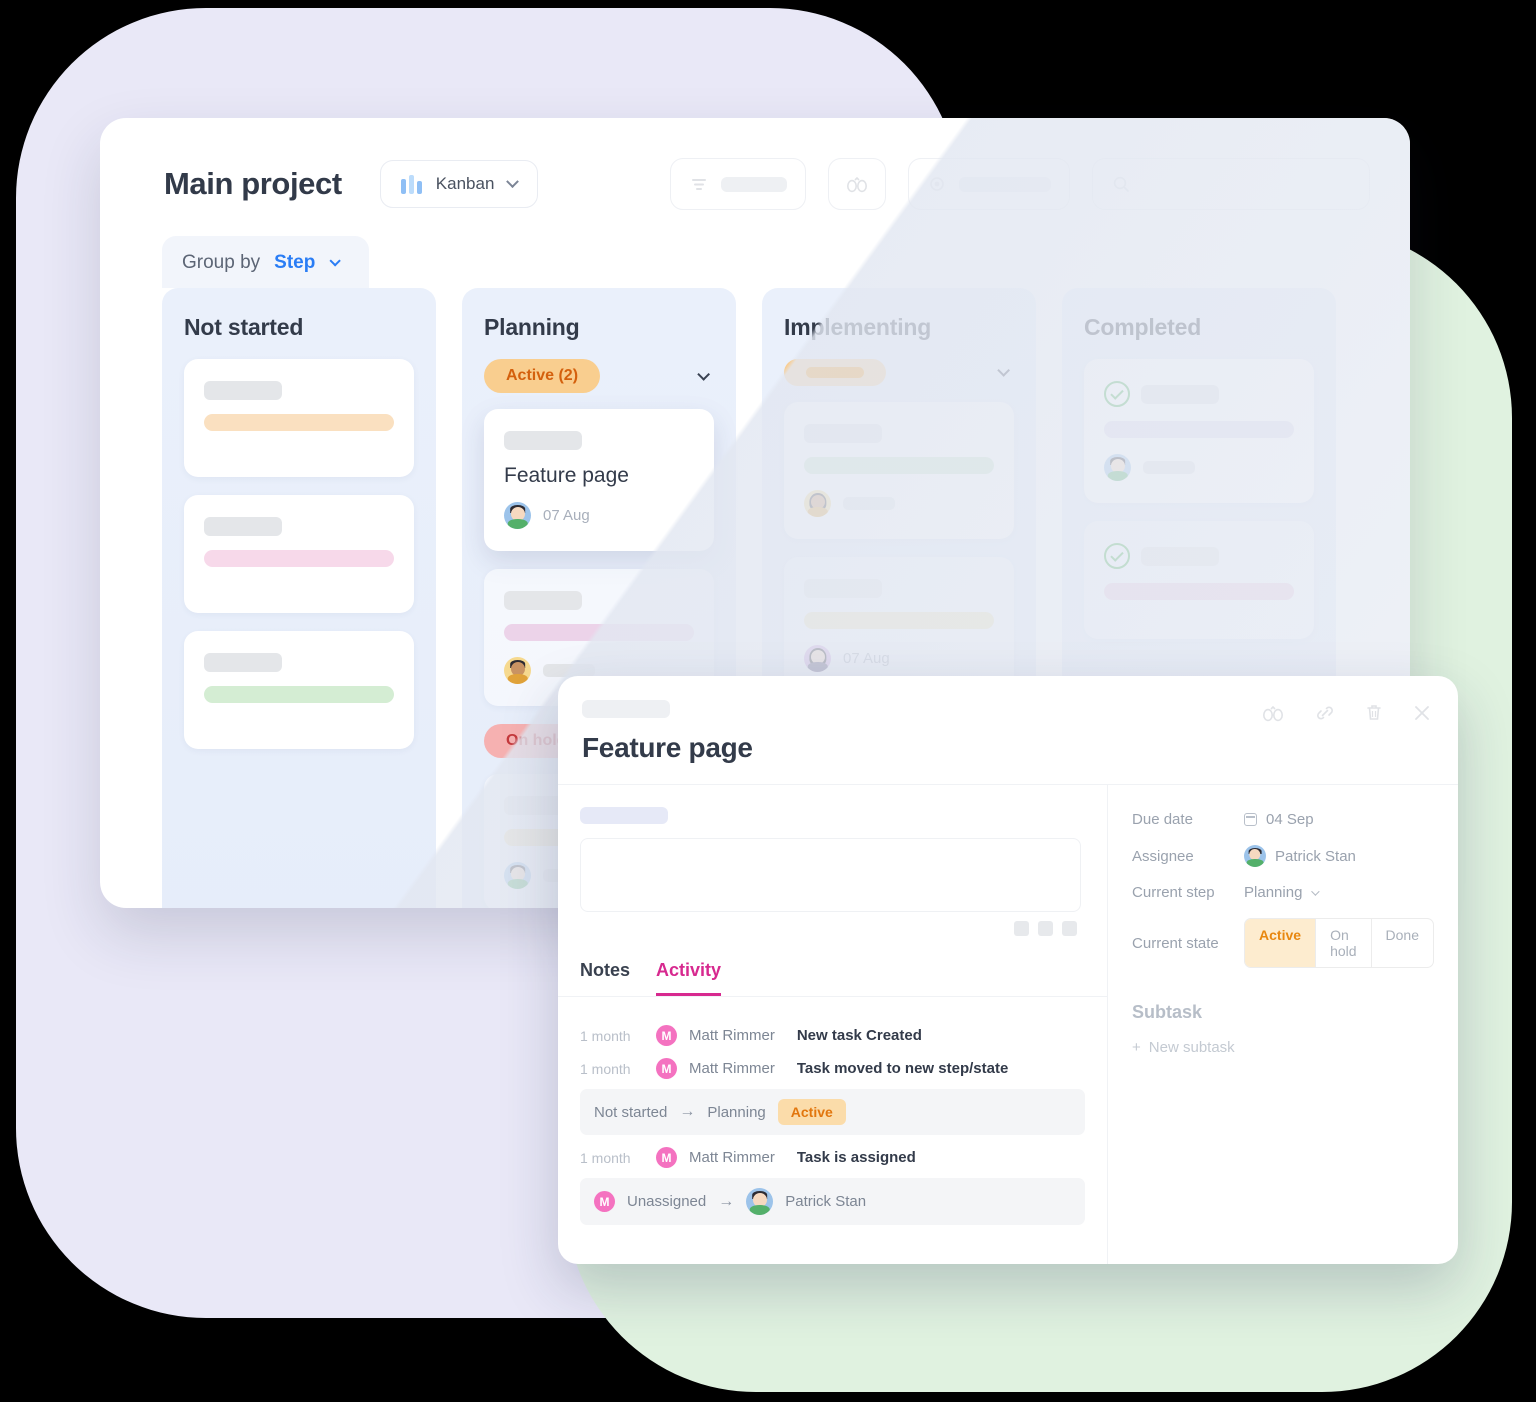 The image size is (1536, 1402). What do you see at coordinates (1251, 819) in the screenshot?
I see `calendar-icon` at bounding box center [1251, 819].